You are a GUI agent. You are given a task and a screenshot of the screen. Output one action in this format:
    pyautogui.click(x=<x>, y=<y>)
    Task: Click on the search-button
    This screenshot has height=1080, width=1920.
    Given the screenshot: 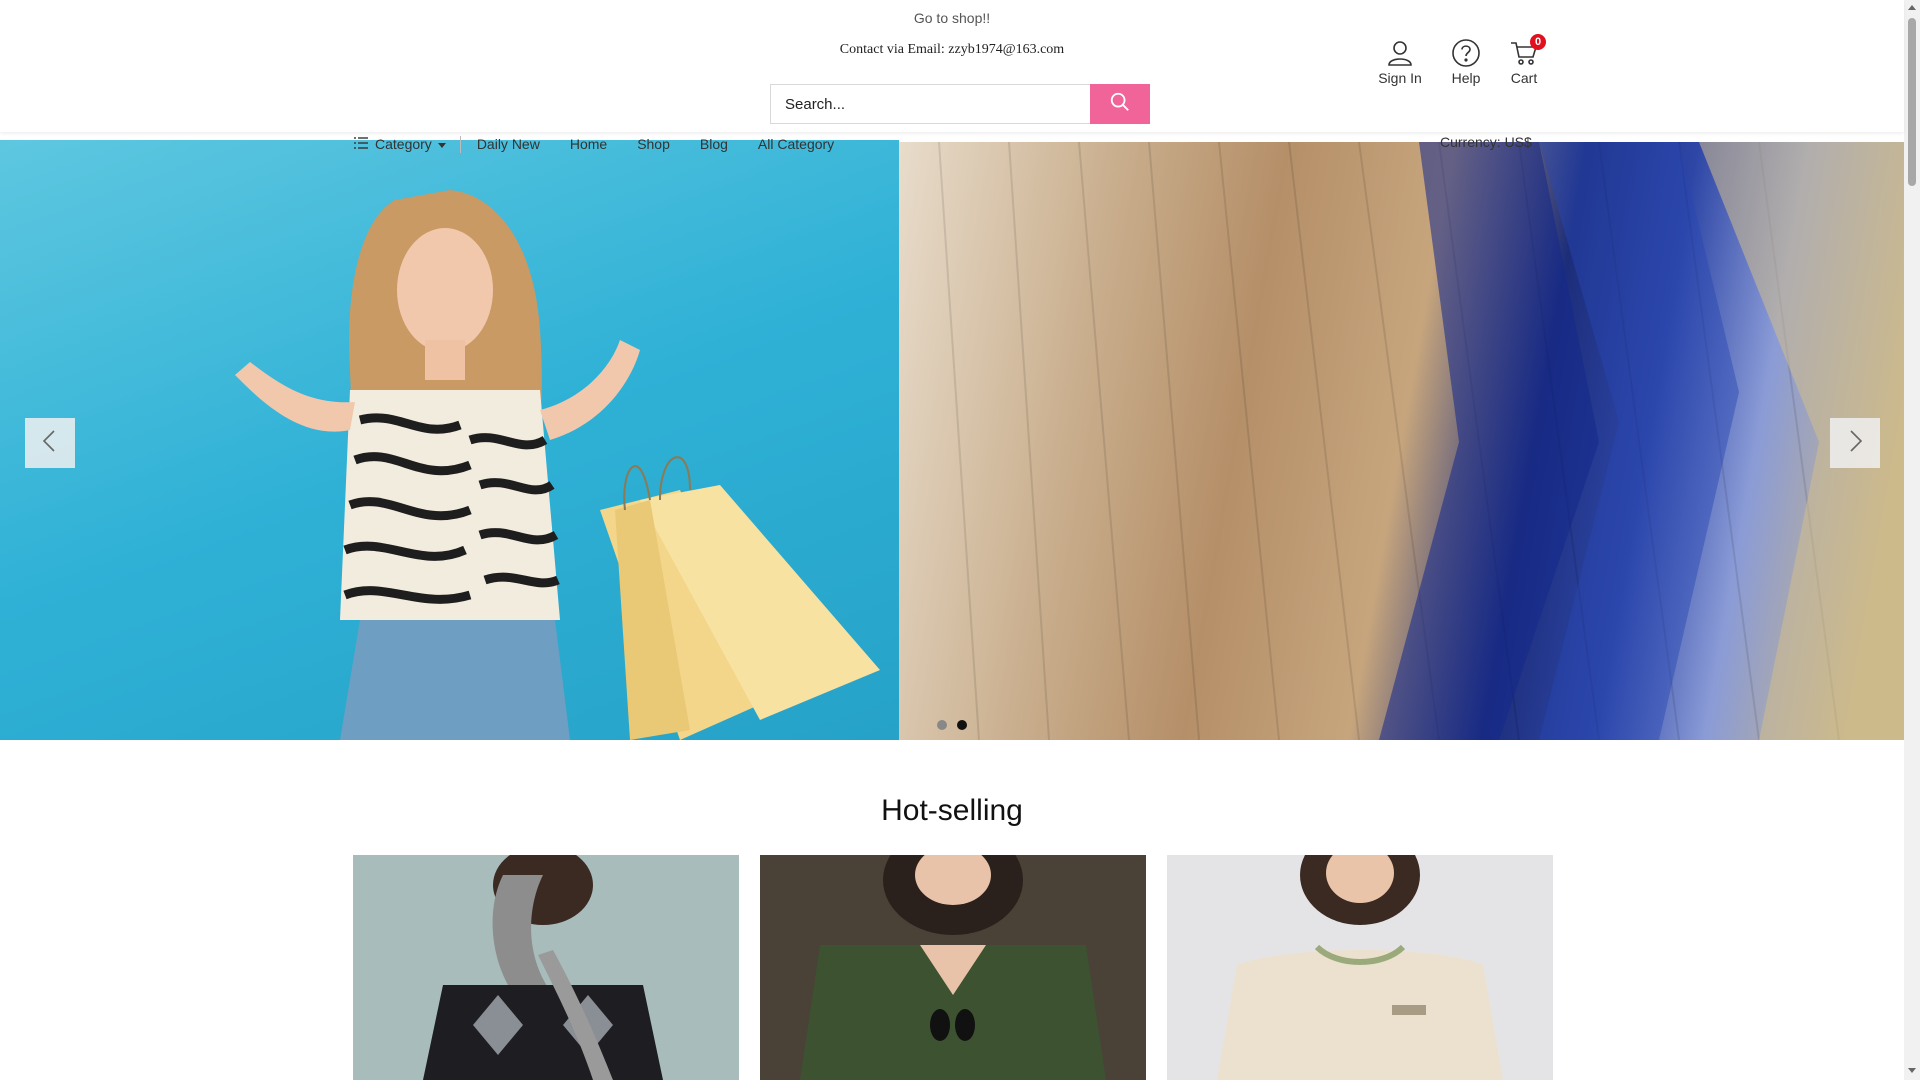 What is the action you would take?
    pyautogui.click(x=1120, y=104)
    